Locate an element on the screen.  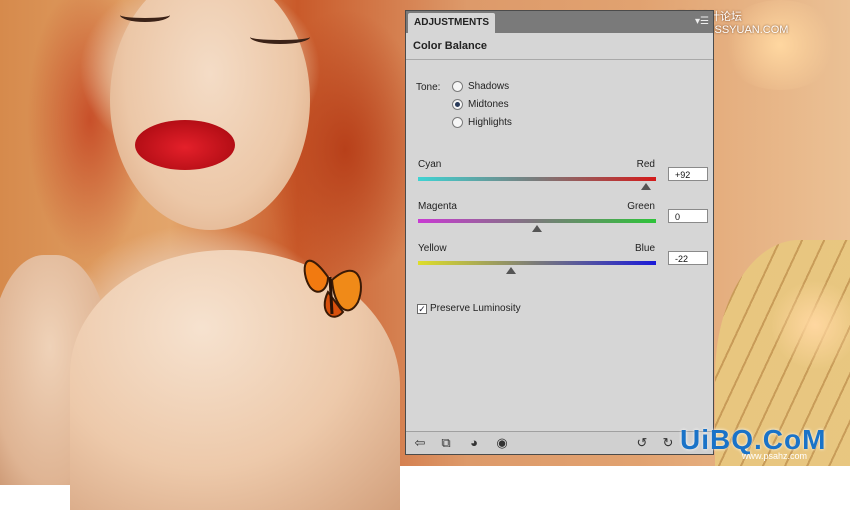
slider-blue-label: Blue is located at coordinates (644, 248).